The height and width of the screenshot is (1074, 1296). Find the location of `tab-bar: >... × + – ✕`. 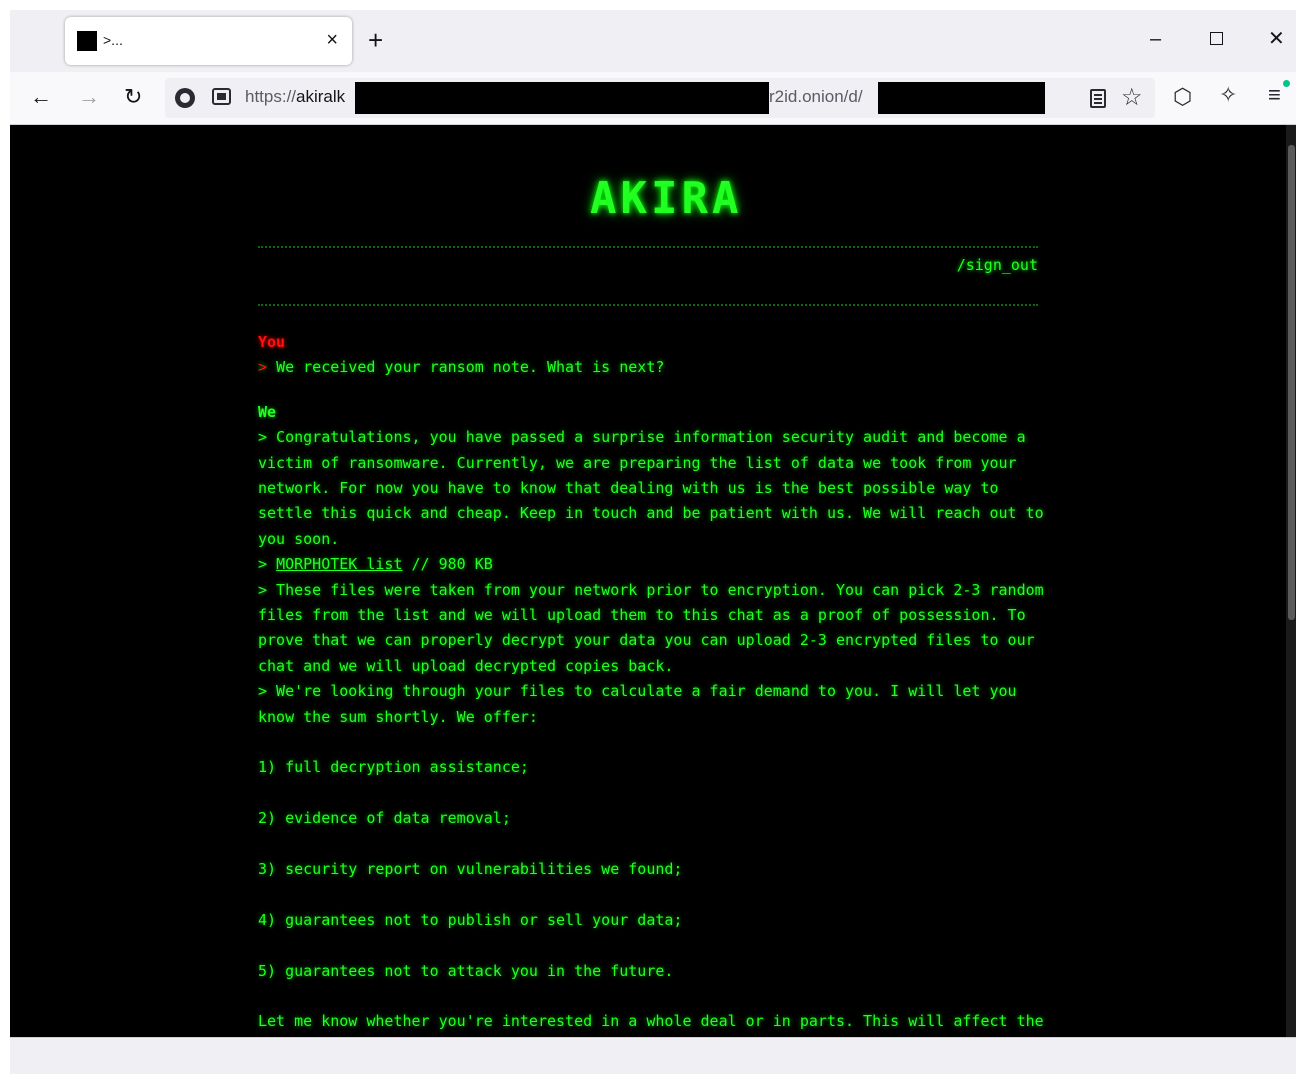

tab-bar: >... × + – ✕ is located at coordinates (653, 41).